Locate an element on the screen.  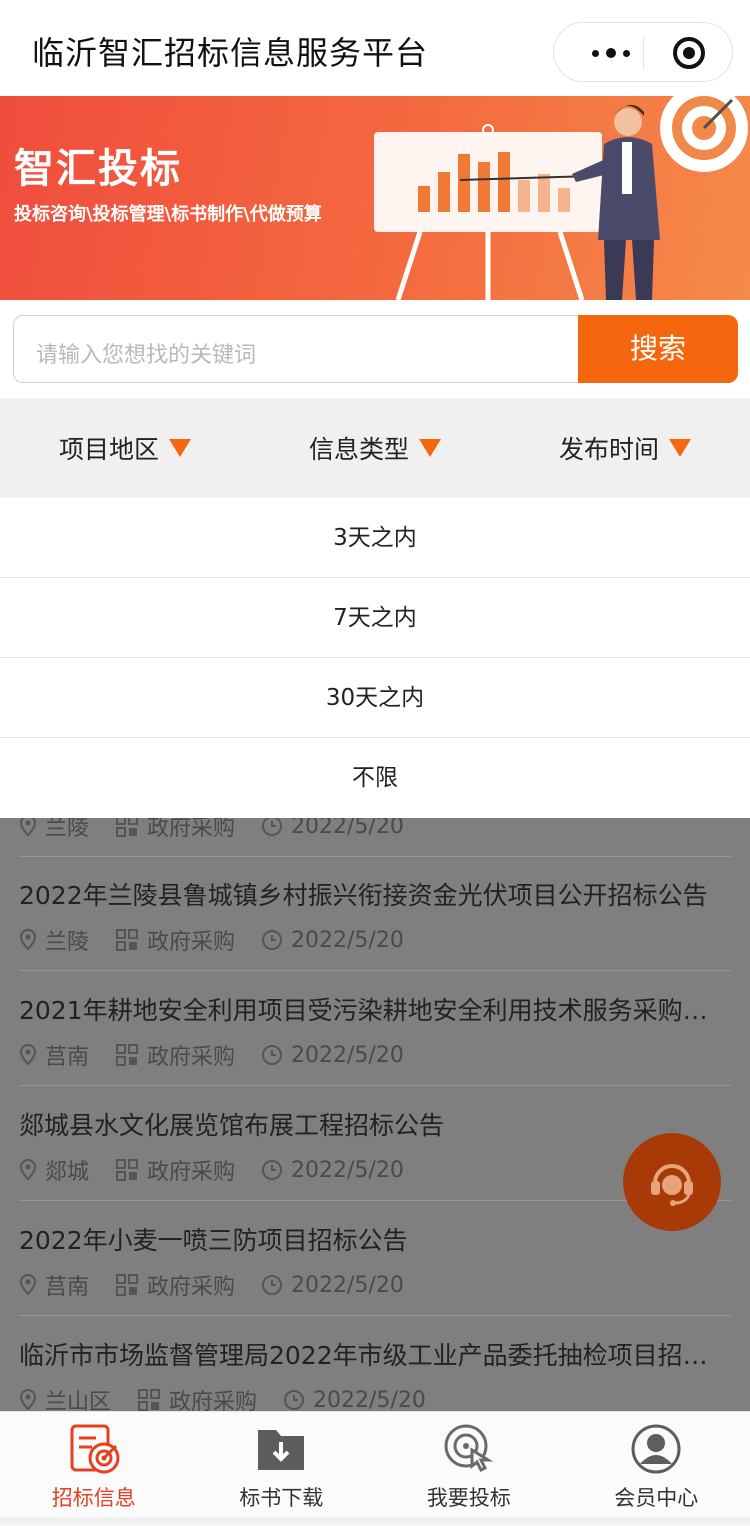
item-meta: 兰山区 政府采购 2022/5/20 is located at coordinates (375, 1396).